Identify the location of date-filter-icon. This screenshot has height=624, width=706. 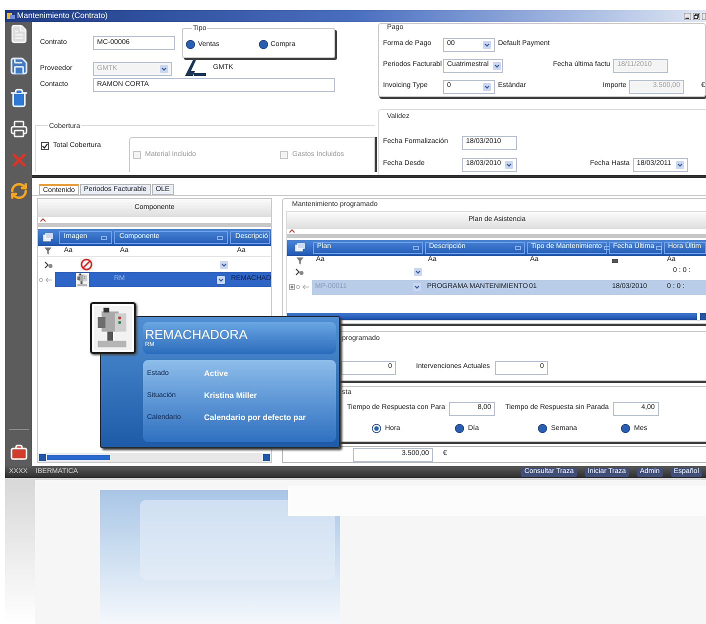
(615, 260).